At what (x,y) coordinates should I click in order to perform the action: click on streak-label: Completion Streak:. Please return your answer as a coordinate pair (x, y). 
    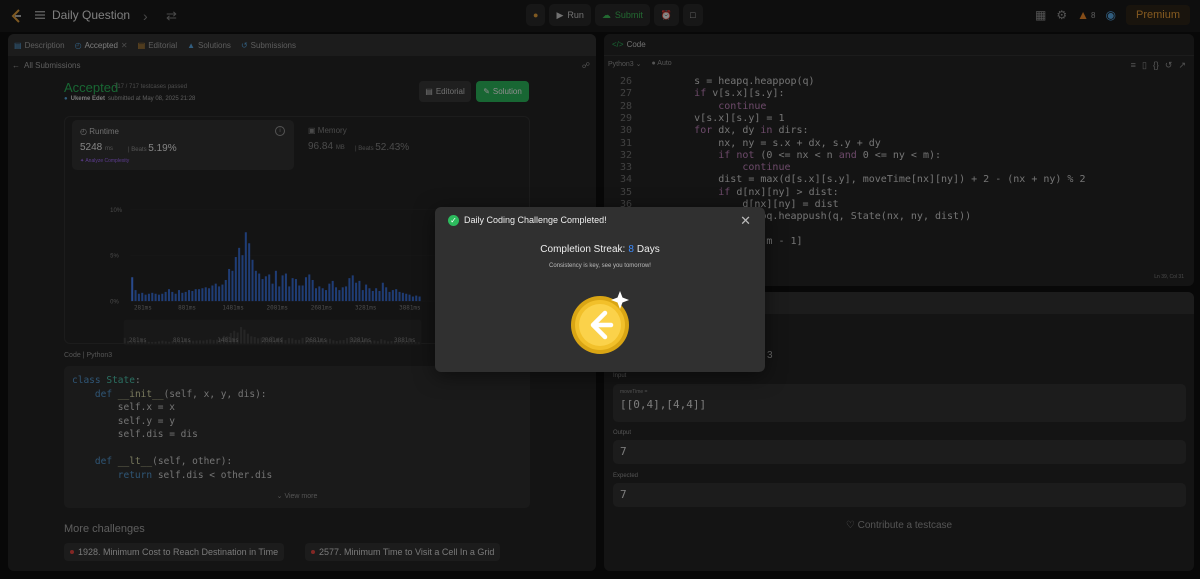
    Looking at the image, I should click on (583, 249).